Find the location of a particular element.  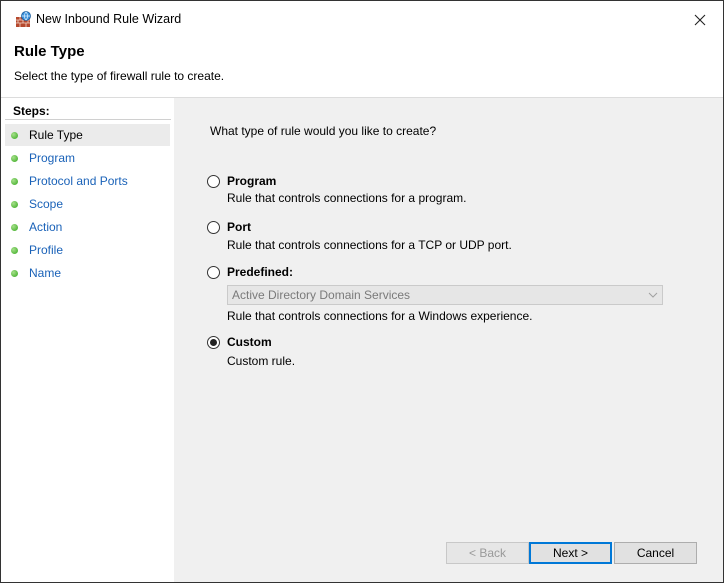

sidebar-item-scope: Scope is located at coordinates (87, 204).